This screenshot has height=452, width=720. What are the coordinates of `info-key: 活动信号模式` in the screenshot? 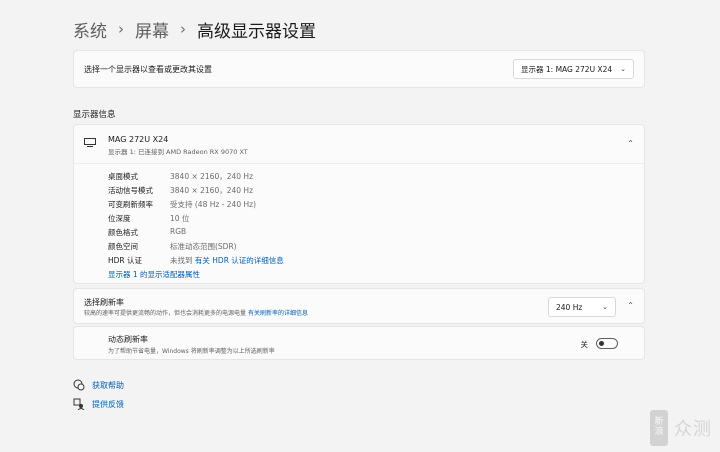 It's located at (130, 190).